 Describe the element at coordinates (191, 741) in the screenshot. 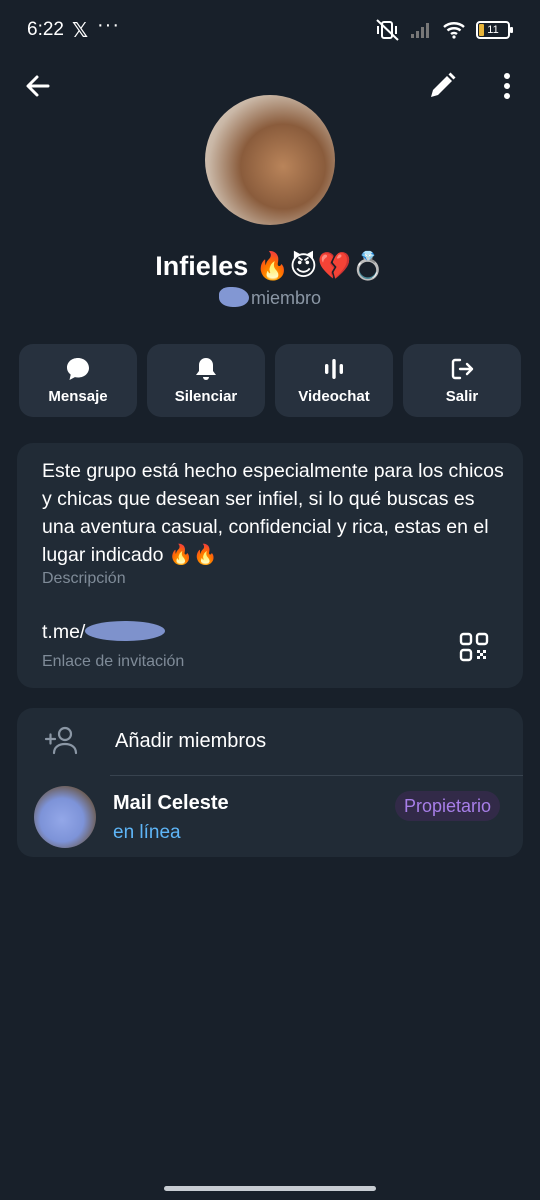

I see `add-members-label: Añadir miembros` at that location.